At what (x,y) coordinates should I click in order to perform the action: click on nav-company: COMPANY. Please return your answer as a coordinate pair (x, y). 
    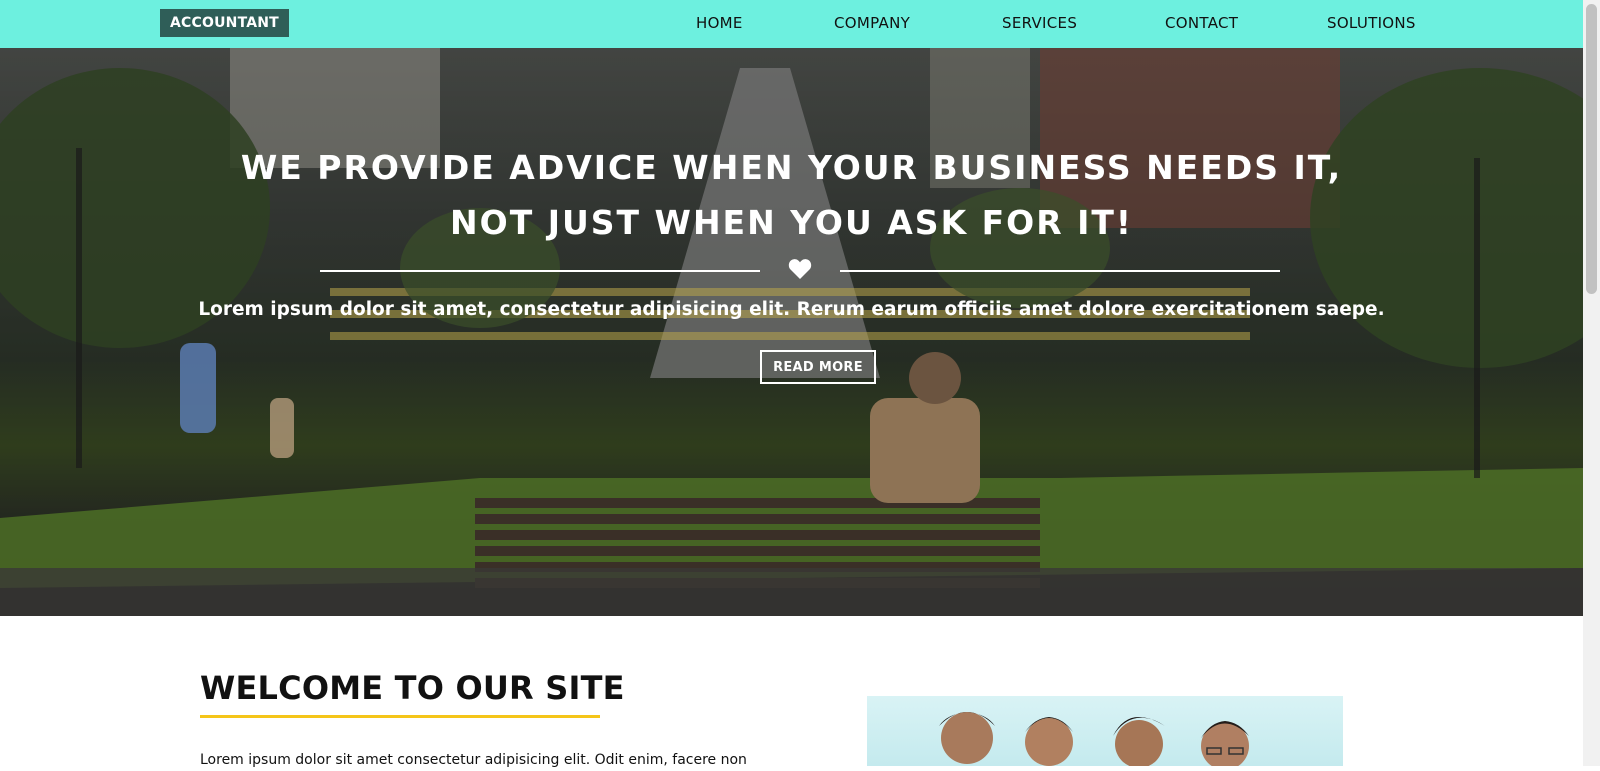
    Looking at the image, I should click on (872, 23).